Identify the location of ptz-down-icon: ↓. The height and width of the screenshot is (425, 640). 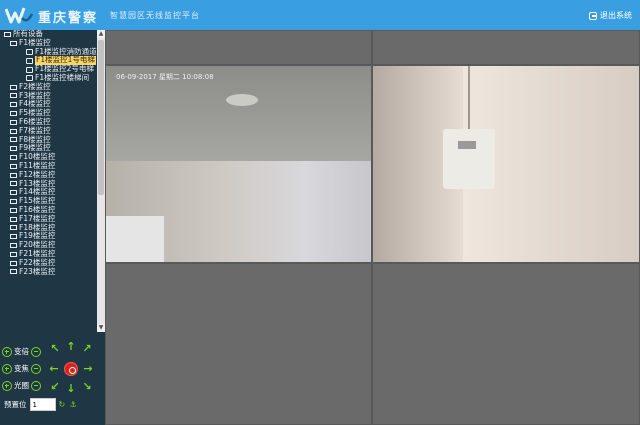
(71, 388).